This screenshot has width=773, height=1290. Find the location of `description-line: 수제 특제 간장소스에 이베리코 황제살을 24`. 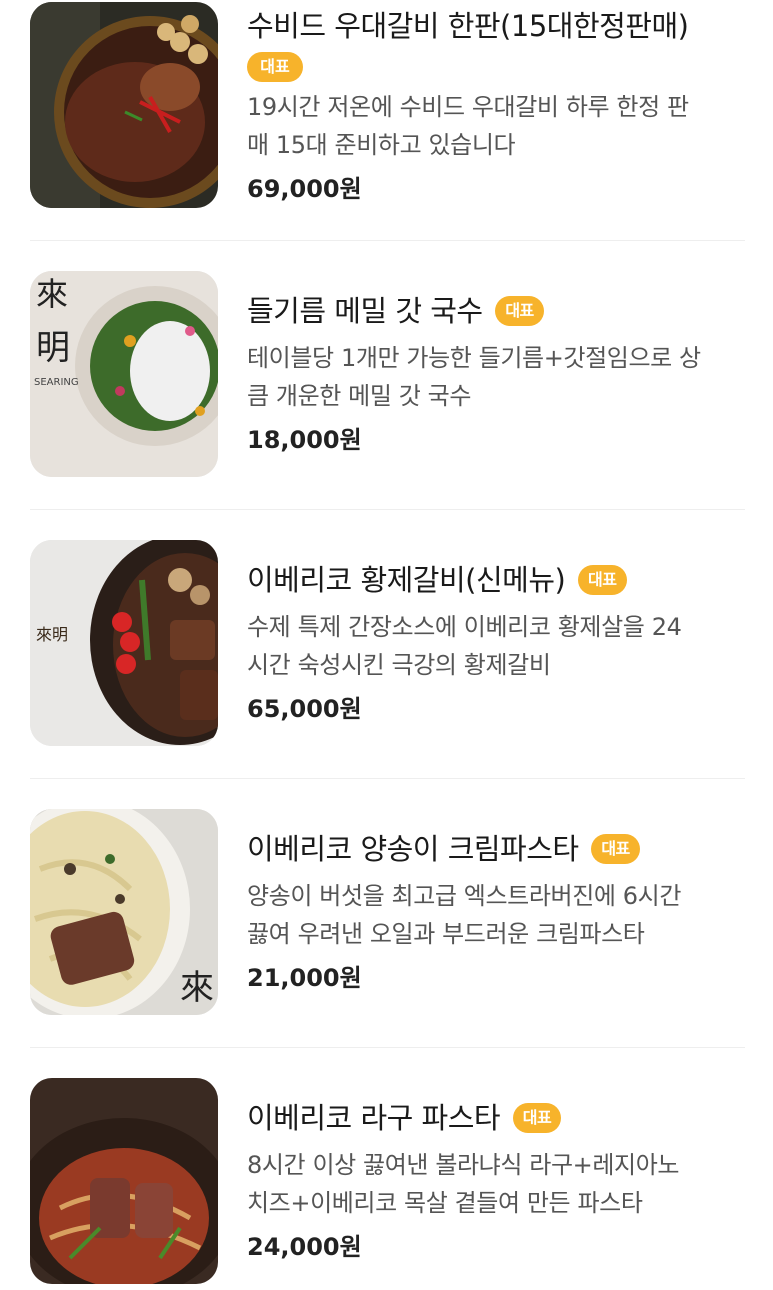

description-line: 수제 특제 간장소스에 이베리코 황제살을 24 is located at coordinates (464, 627).